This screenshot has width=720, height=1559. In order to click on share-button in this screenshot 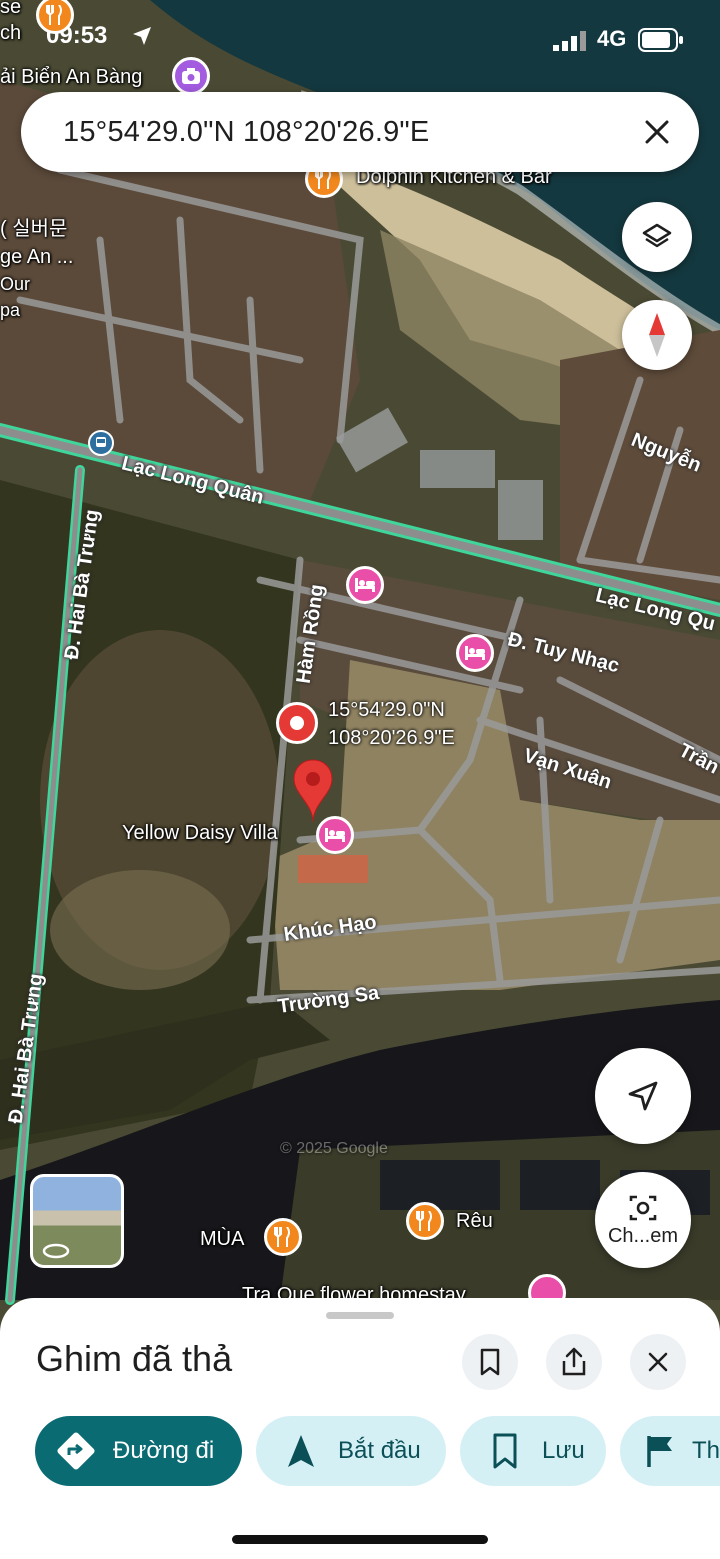, I will do `click(574, 1362)`.